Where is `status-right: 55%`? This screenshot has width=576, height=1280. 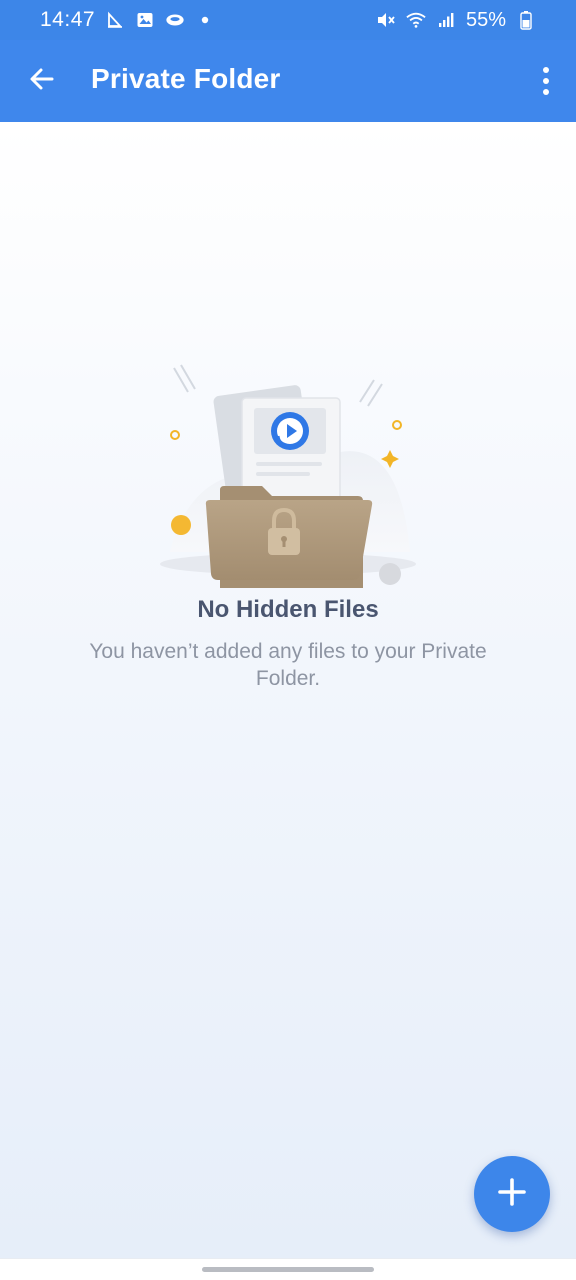 status-right: 55% is located at coordinates (456, 20).